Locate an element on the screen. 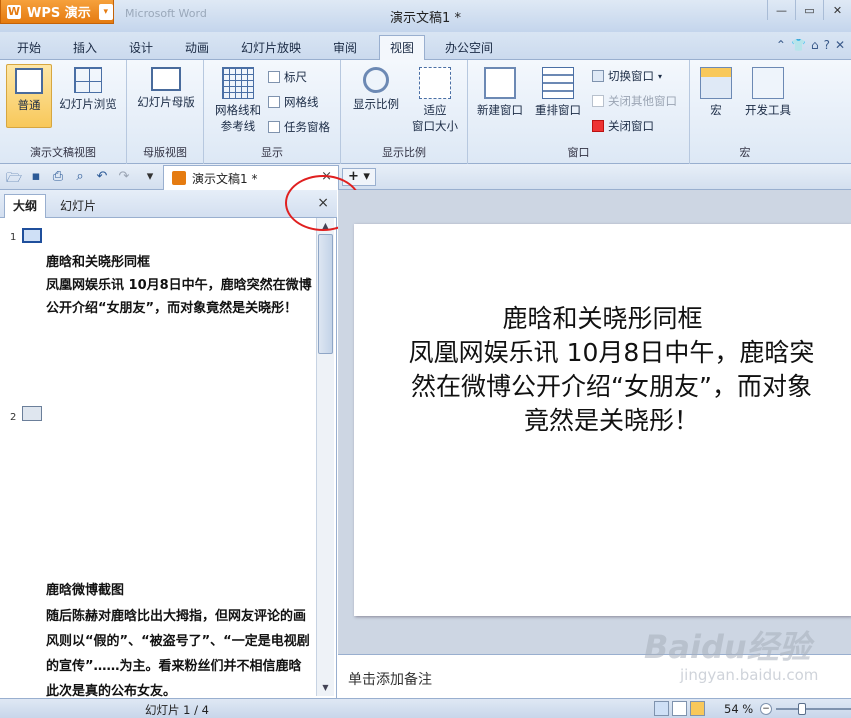 The height and width of the screenshot is (718, 851). watermark-brand: Baidu经验 is located at coordinates (727, 647).